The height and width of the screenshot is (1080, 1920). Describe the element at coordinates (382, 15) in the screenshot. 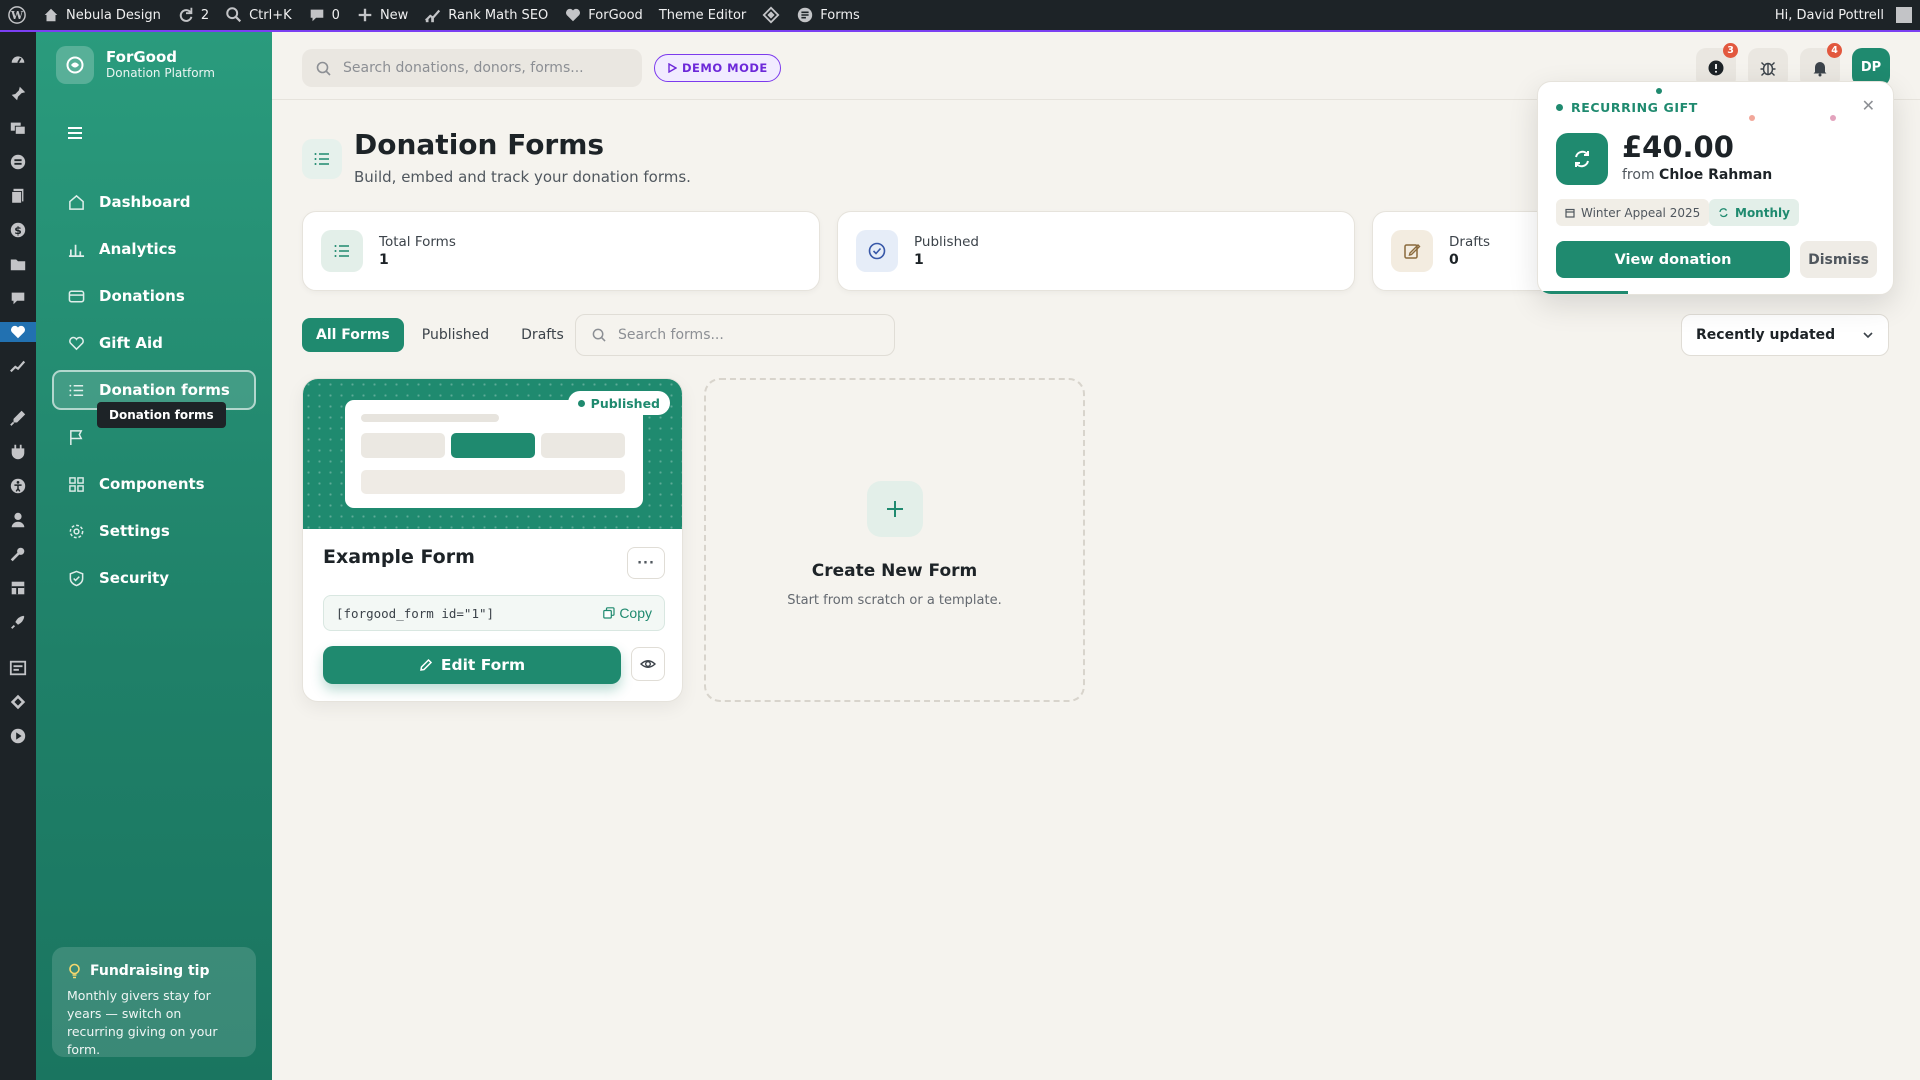

I see `new-content-link: New` at that location.